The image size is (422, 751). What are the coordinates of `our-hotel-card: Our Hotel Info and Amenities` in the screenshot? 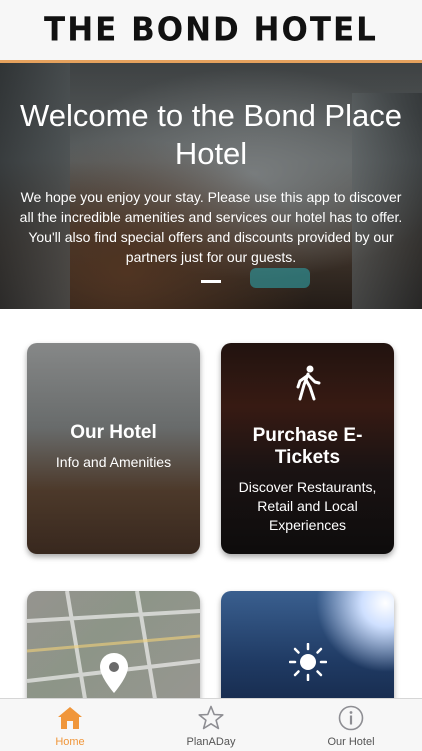 It's located at (113, 448).